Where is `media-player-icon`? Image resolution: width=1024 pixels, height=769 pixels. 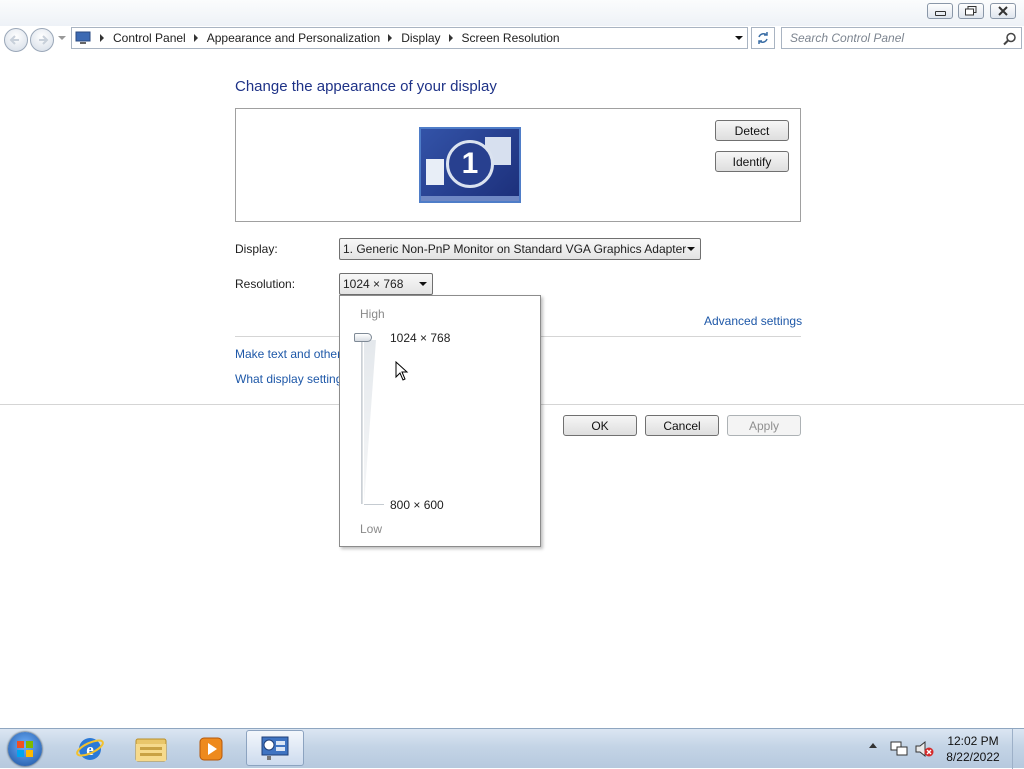 media-player-icon is located at coordinates (211, 749).